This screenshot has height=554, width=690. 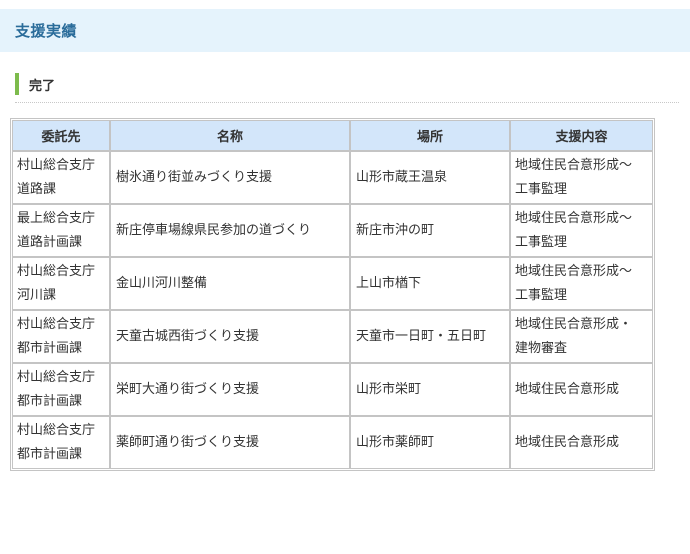 What do you see at coordinates (541, 348) in the screenshot?
I see `support-line: 建物審査` at bounding box center [541, 348].